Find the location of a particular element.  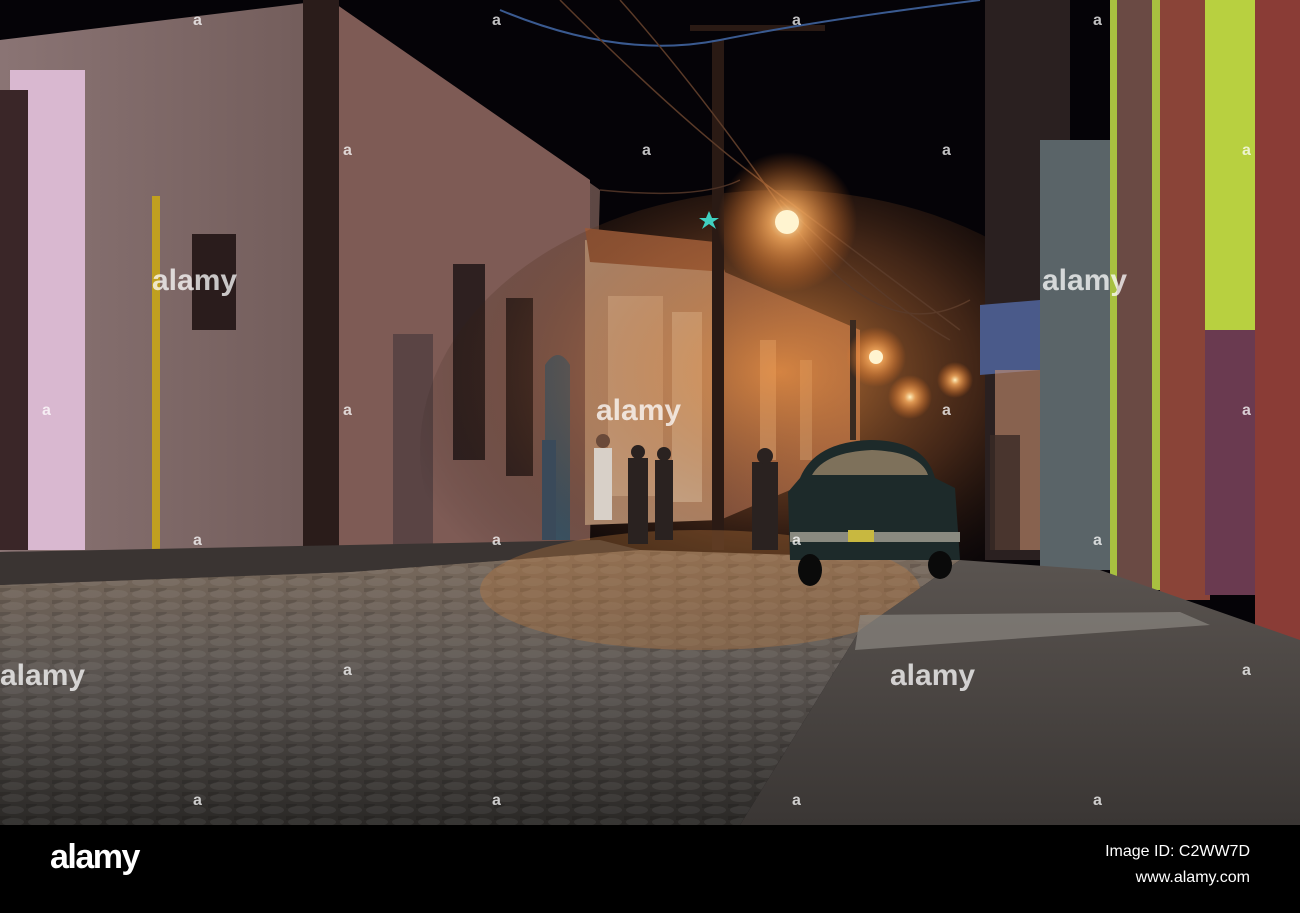

footer-bar is located at coordinates (650, 869).